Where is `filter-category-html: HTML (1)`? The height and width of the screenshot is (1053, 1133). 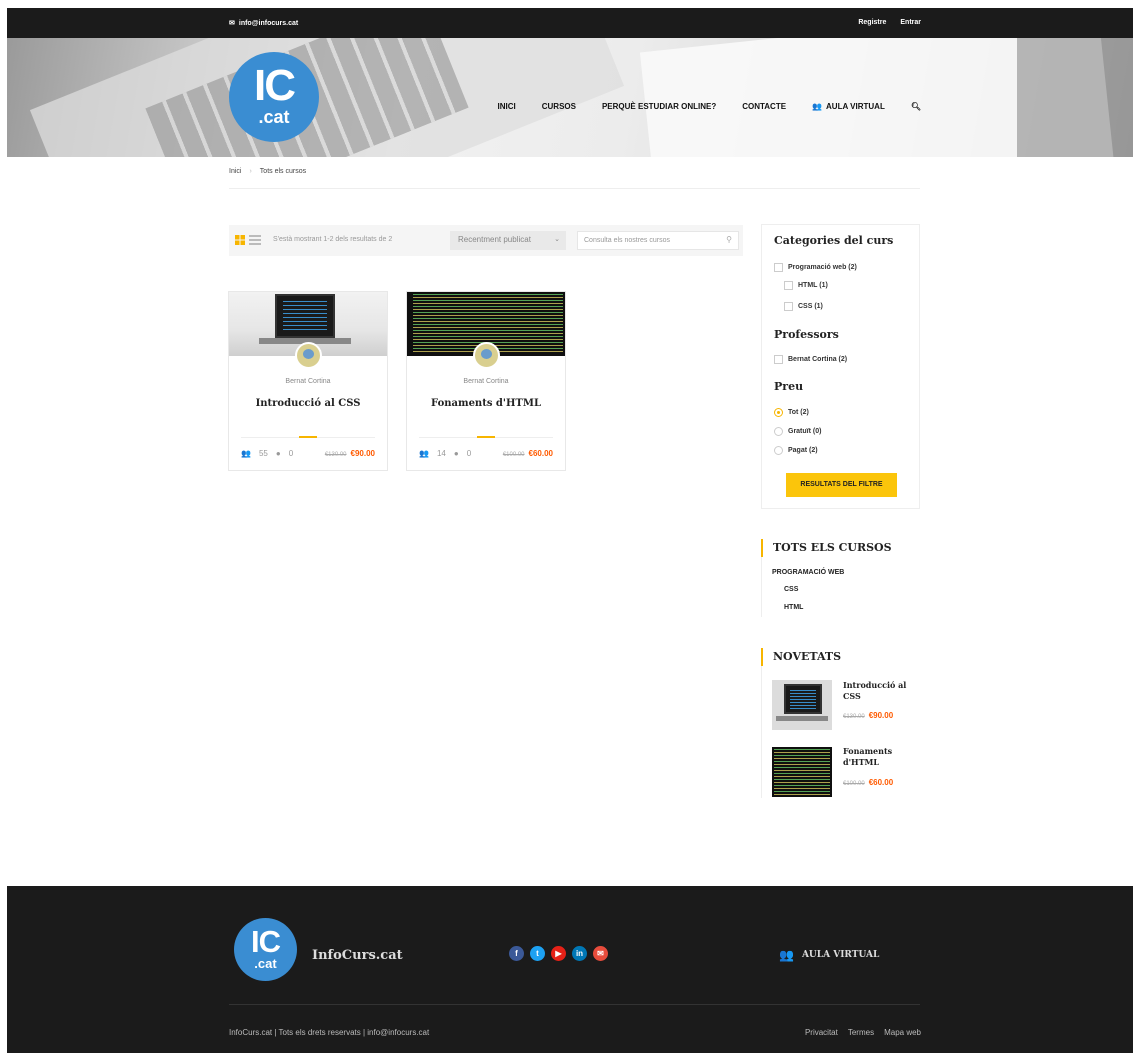
filter-category-html: HTML (1) is located at coordinates (806, 285).